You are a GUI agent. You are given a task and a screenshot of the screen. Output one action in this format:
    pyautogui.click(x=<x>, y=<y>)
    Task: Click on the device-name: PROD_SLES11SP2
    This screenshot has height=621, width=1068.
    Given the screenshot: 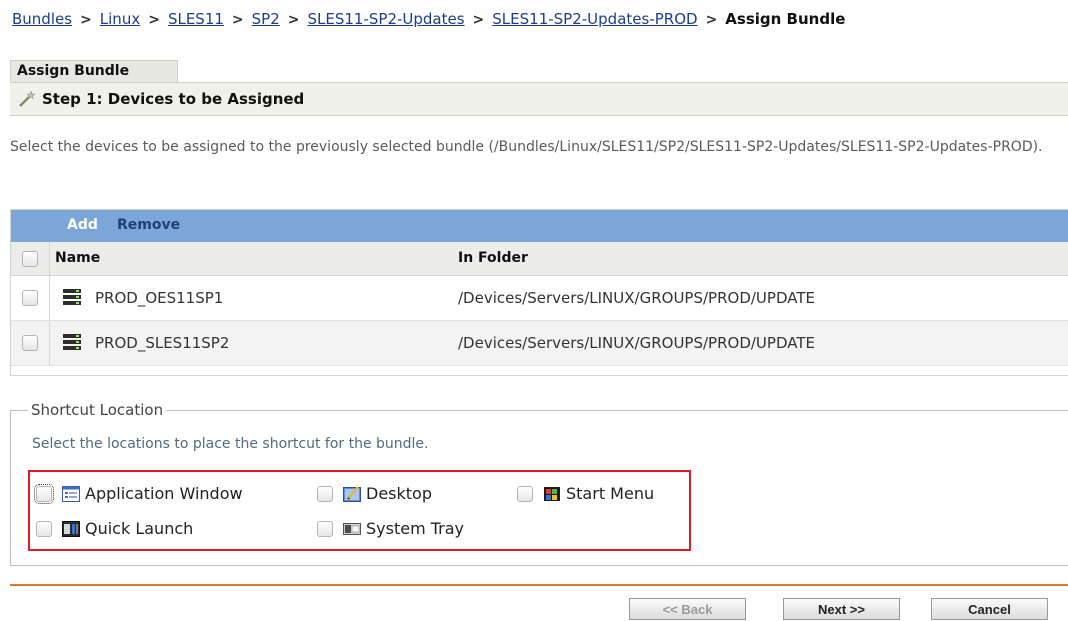 What is the action you would take?
    pyautogui.click(x=162, y=343)
    